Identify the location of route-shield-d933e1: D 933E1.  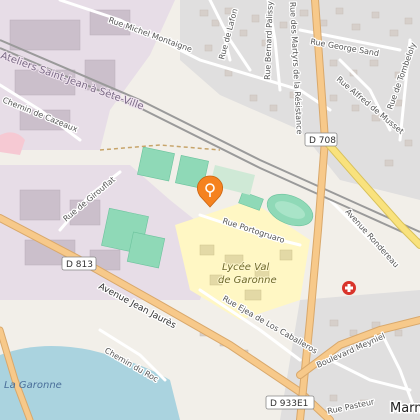
(290, 402).